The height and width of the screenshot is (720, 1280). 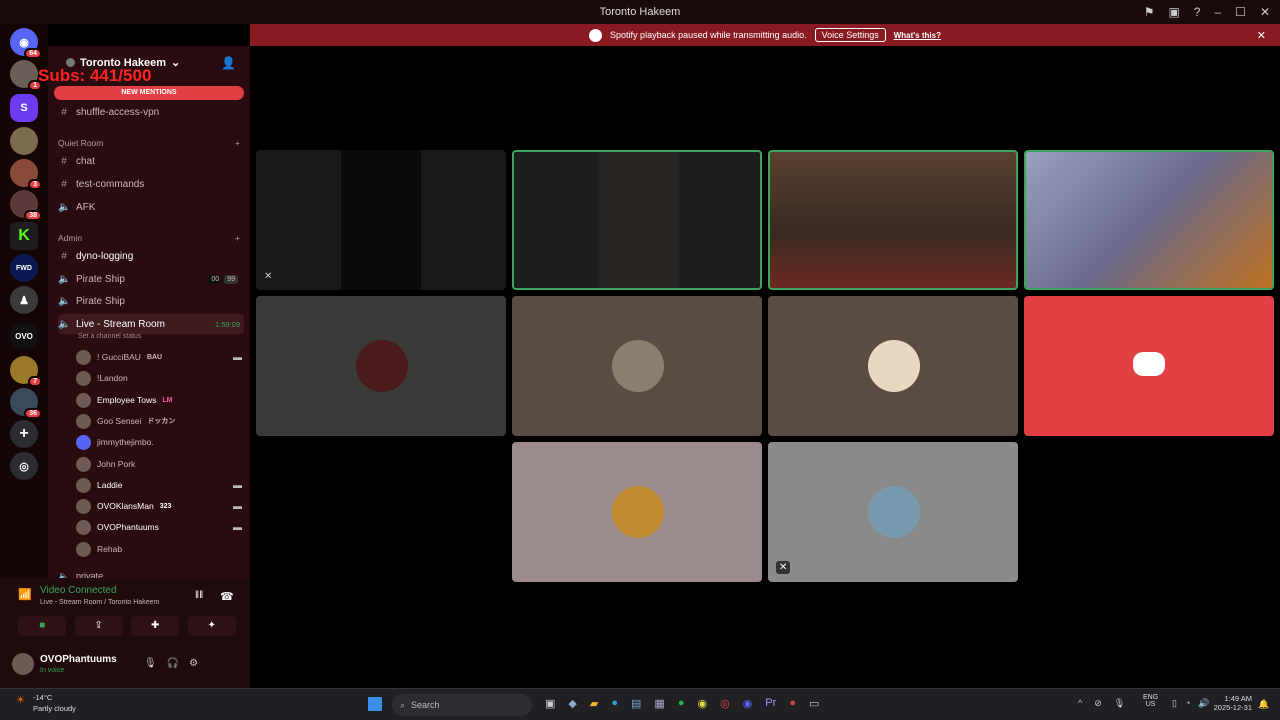 I want to click on discord-home-icon: ◉ 64, so click(x=26, y=43).